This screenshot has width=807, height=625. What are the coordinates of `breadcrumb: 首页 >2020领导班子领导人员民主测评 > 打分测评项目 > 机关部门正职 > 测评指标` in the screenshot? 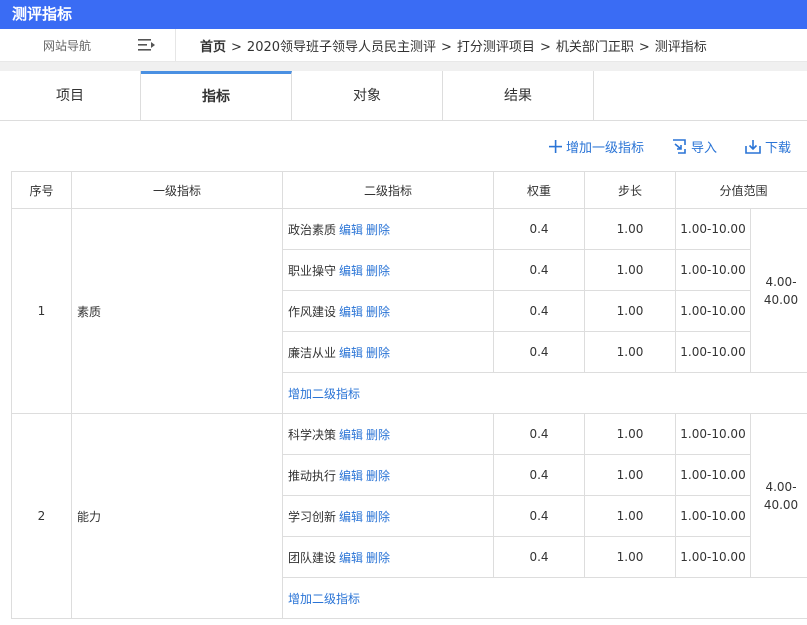 It's located at (453, 45).